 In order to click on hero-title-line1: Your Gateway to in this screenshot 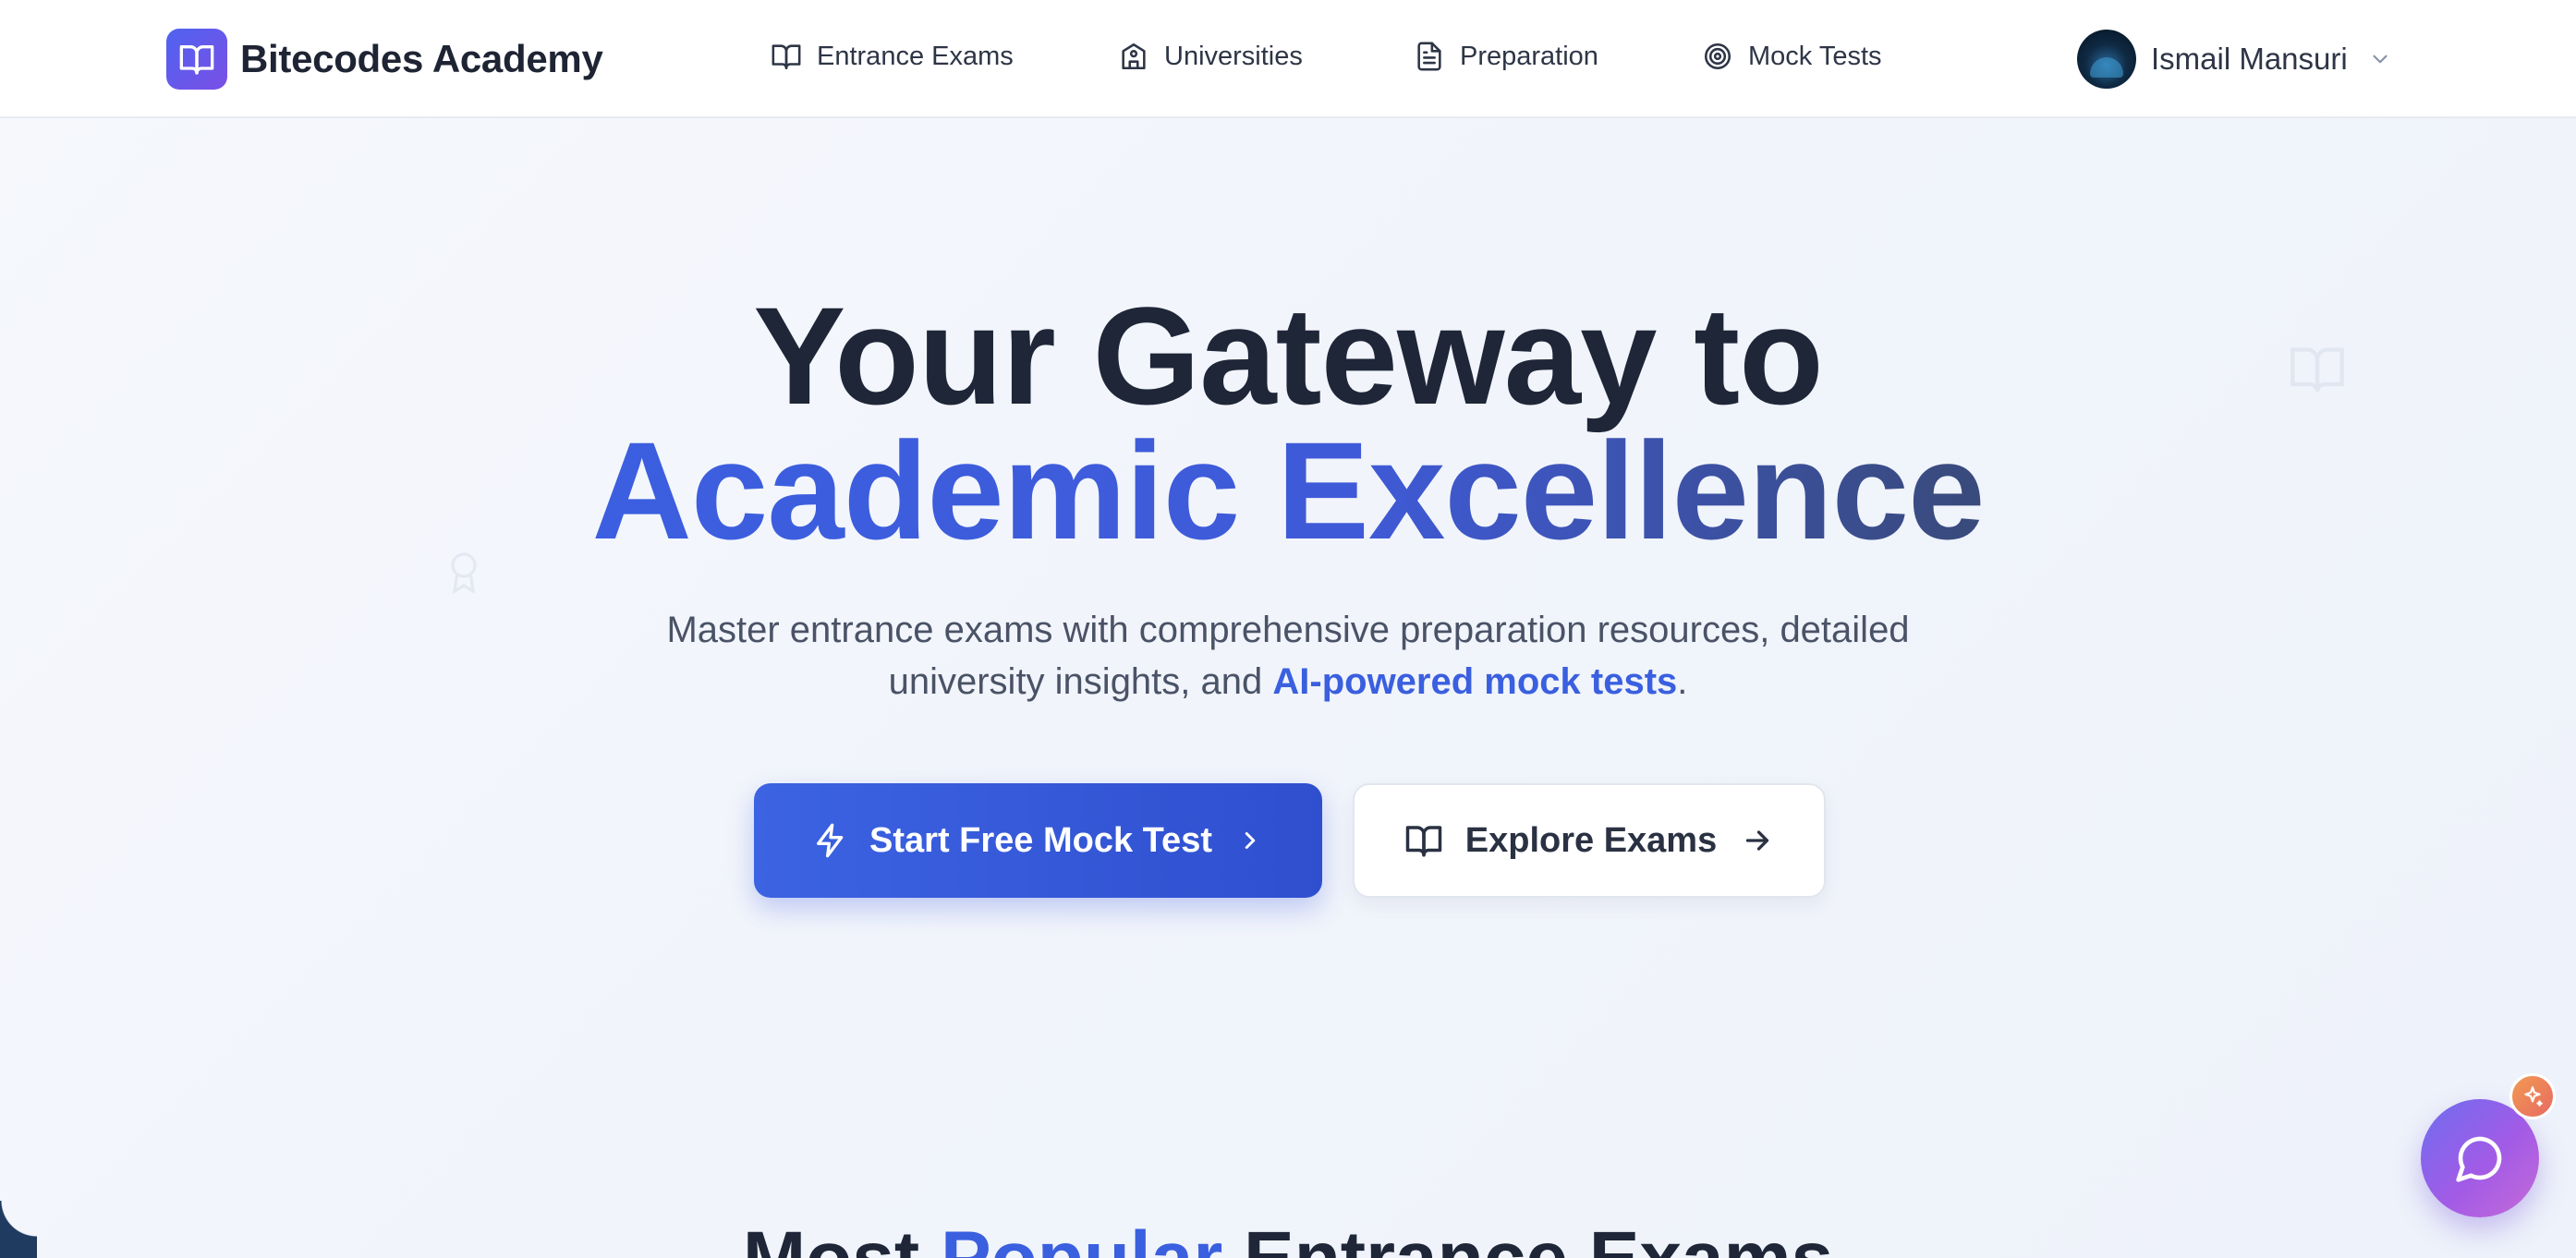, I will do `click(1288, 355)`.